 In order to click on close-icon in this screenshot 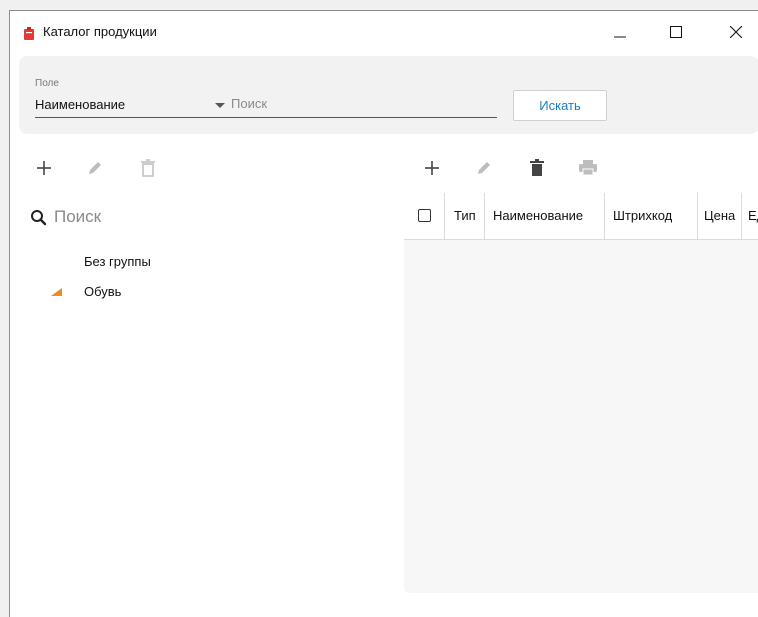, I will do `click(736, 32)`.